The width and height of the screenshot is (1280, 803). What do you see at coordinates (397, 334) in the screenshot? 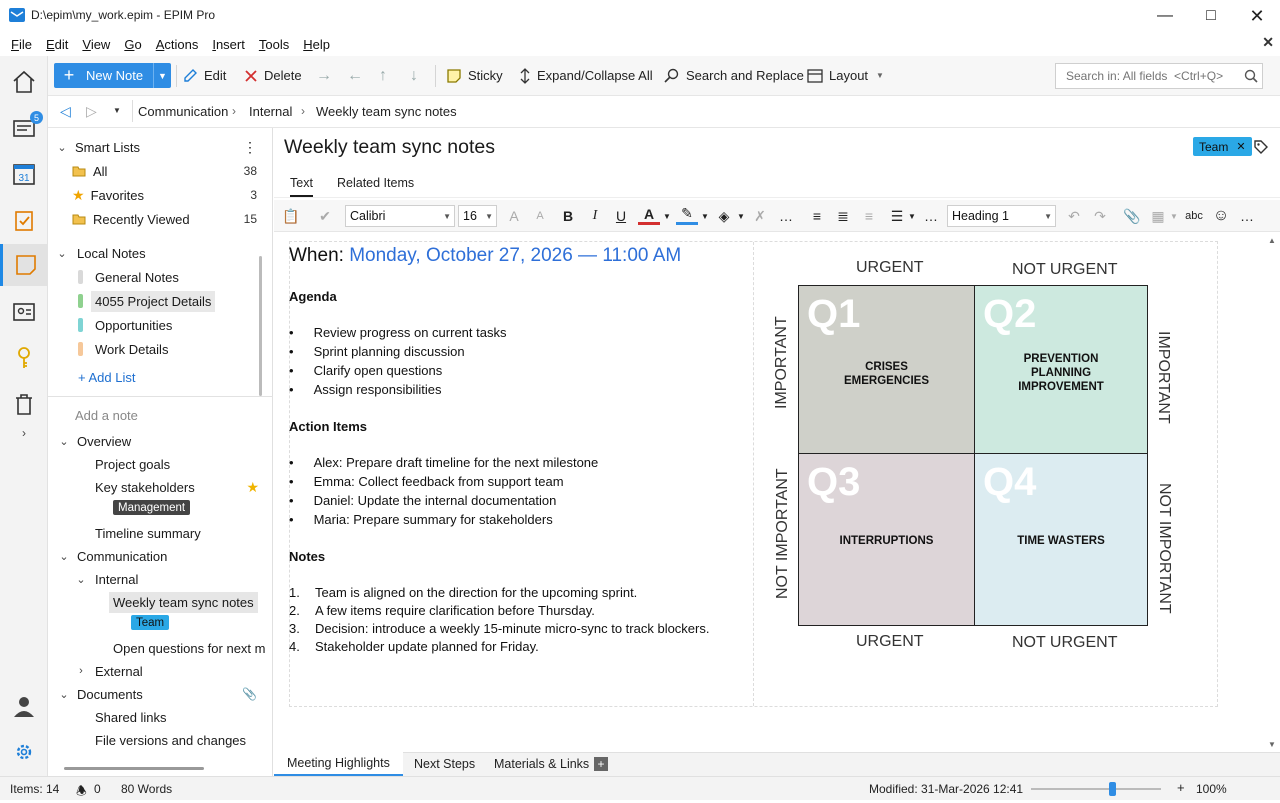
I see `list-item: • Review progress on current tasks` at bounding box center [397, 334].